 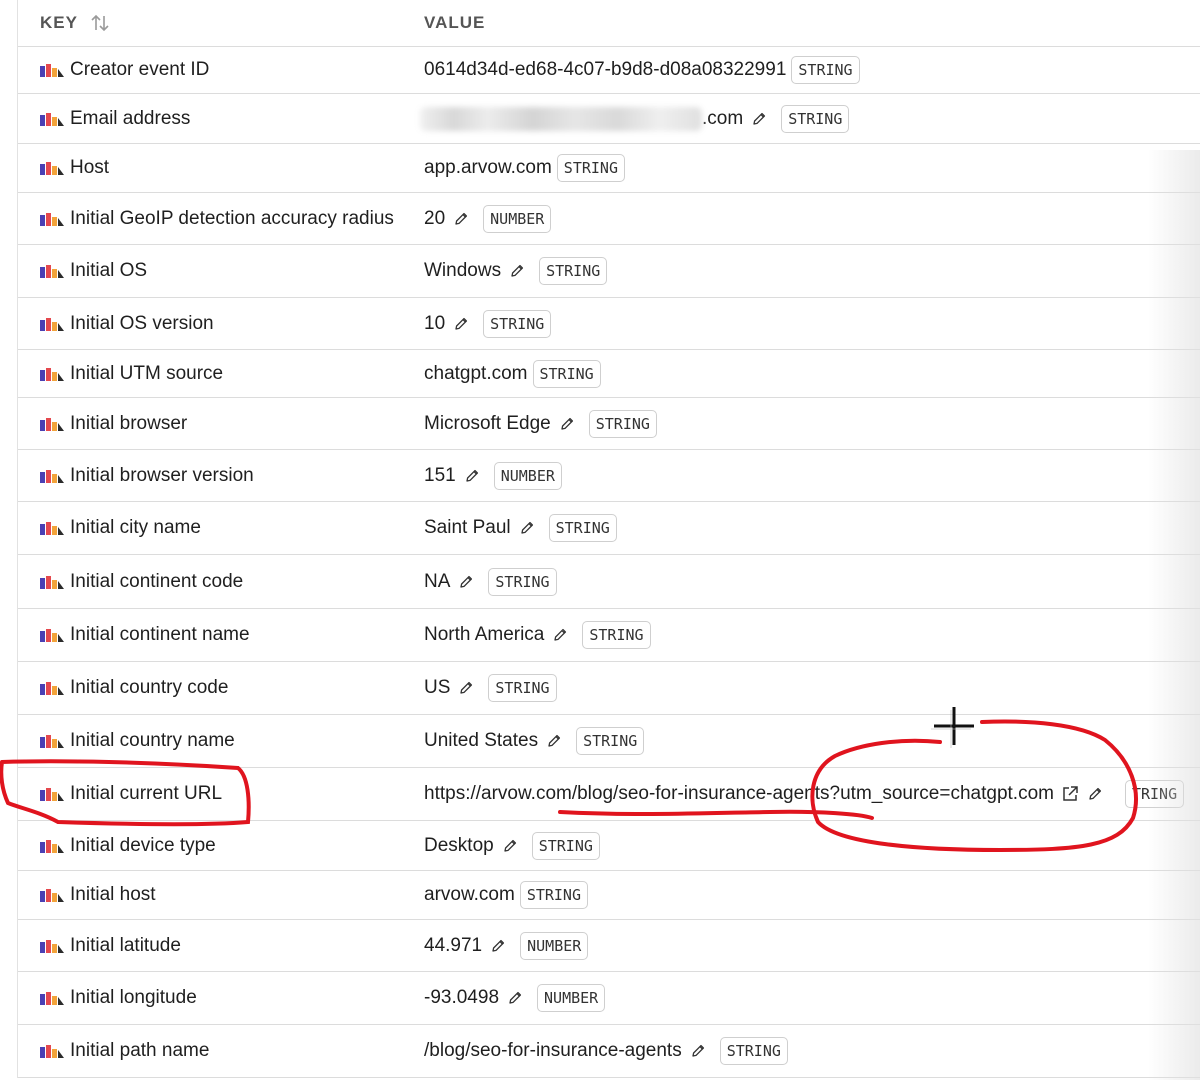 What do you see at coordinates (635, 118) in the screenshot?
I see `property-value-cell: .com STRING` at bounding box center [635, 118].